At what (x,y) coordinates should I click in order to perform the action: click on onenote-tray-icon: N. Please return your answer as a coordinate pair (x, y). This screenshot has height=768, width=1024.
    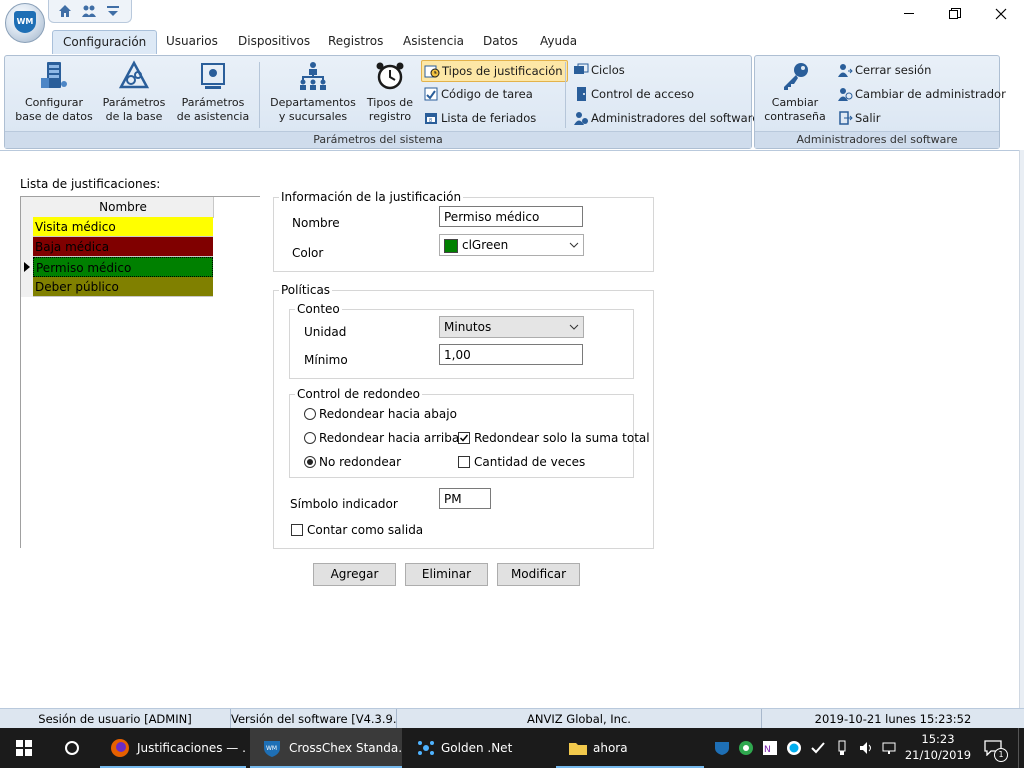
    Looking at the image, I should click on (770, 748).